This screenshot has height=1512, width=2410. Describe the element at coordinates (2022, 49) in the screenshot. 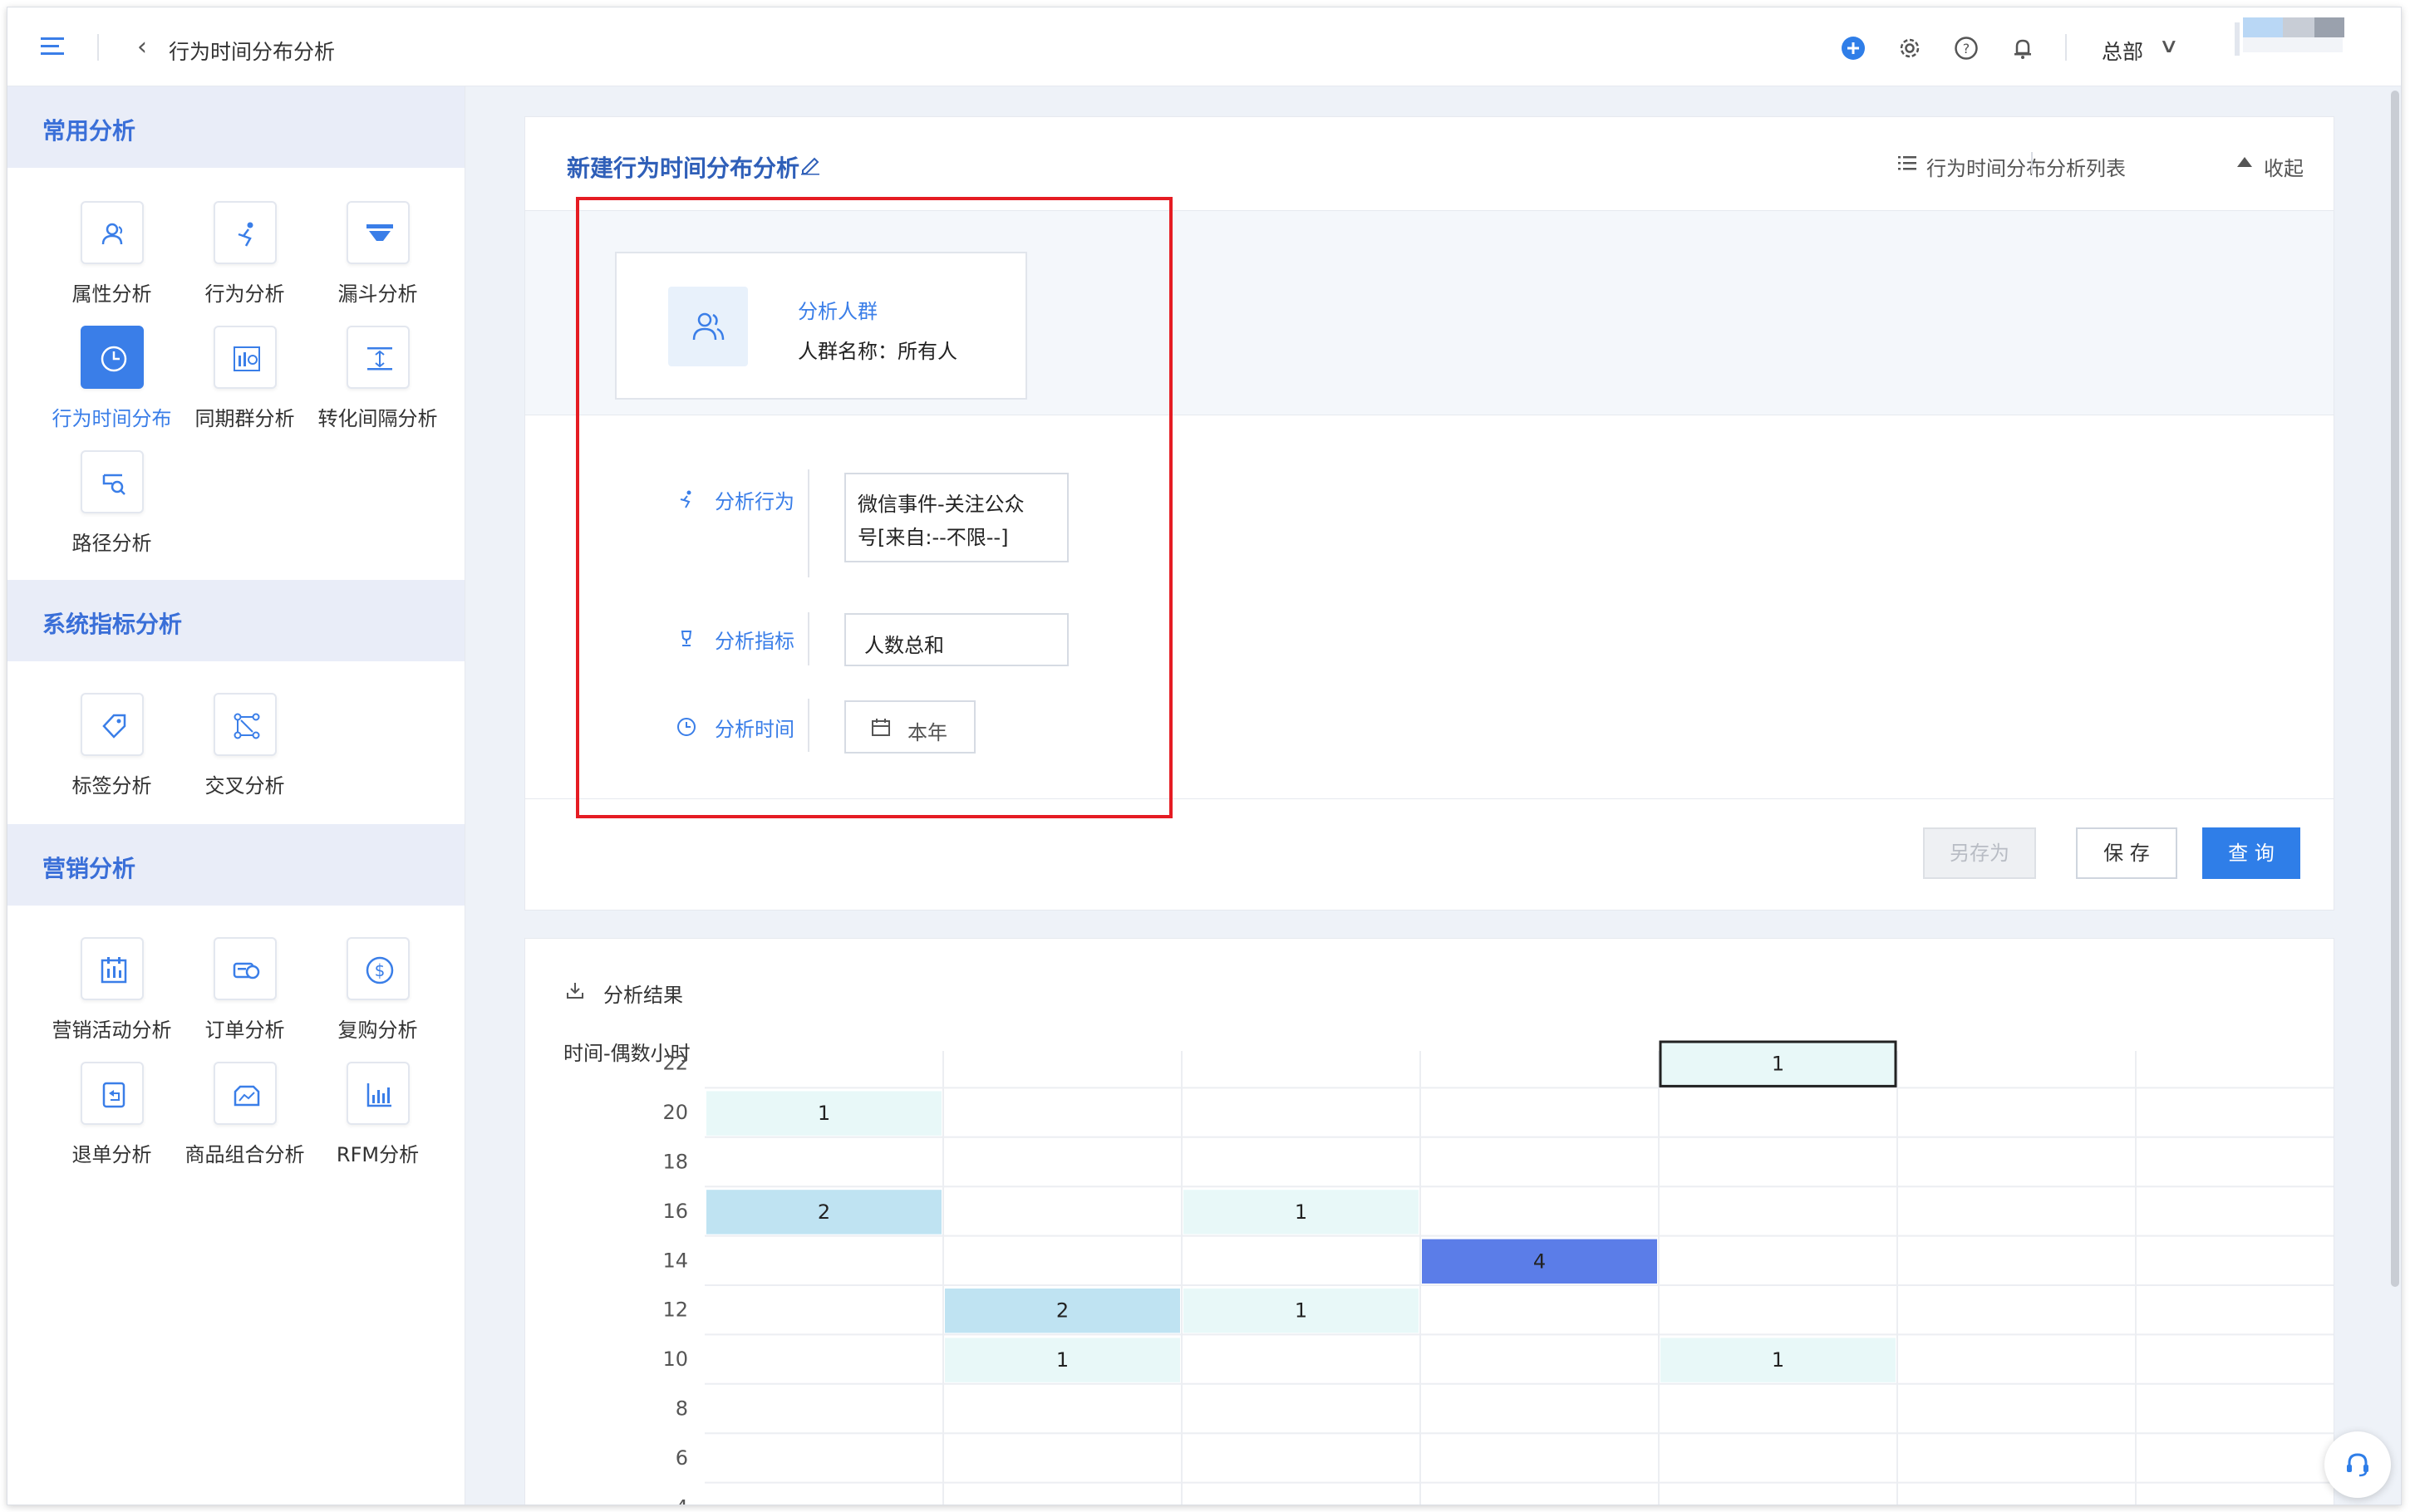

I see `bell-icon` at that location.